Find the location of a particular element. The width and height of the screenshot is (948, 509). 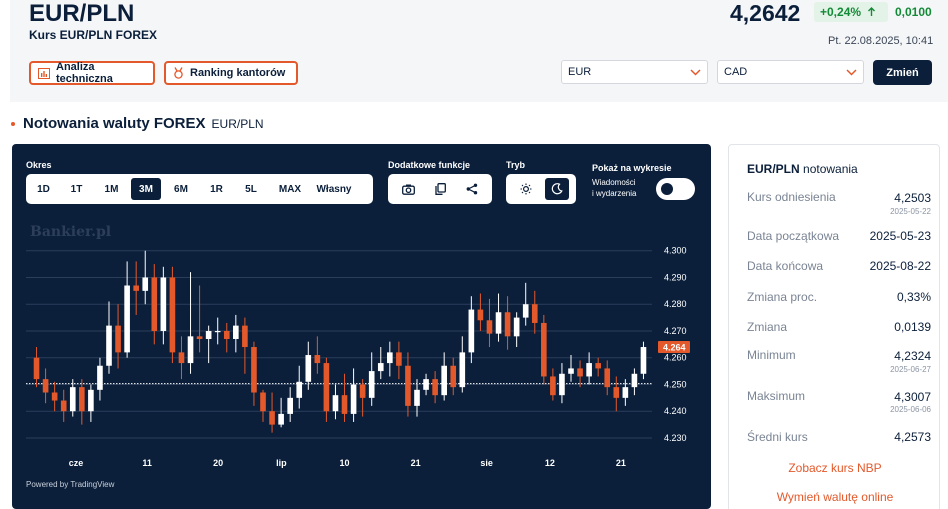

y-tick-label: 4.300 is located at coordinates (675, 251).